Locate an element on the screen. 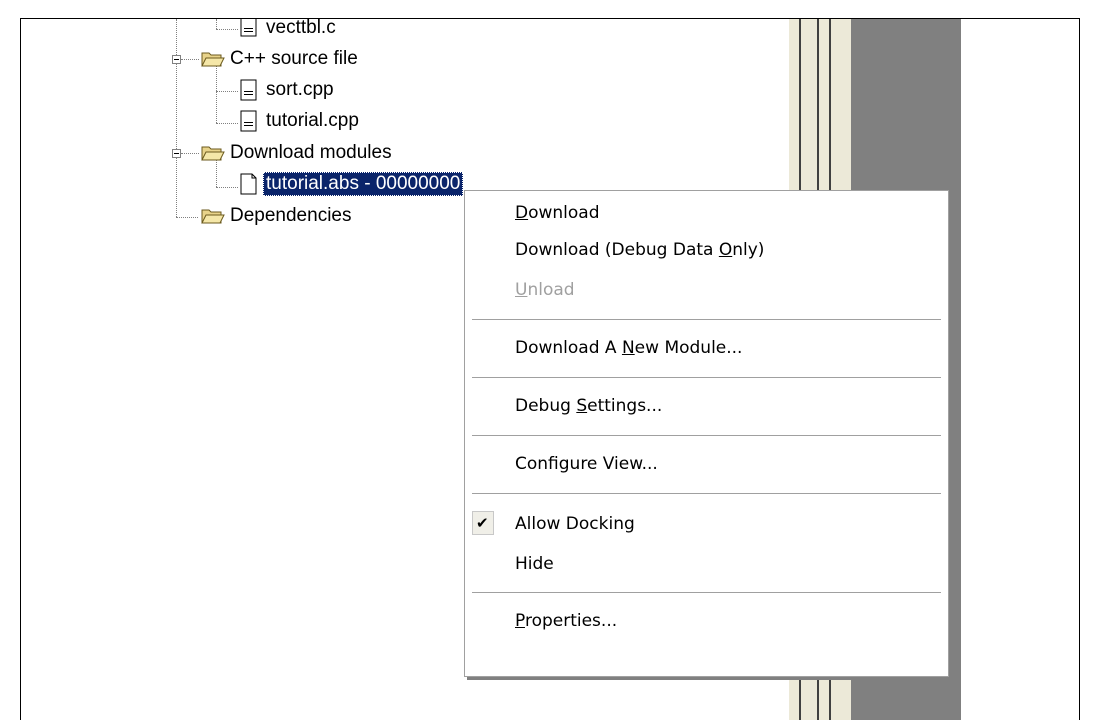  tree-item-tutorial-abs: tutorial.abs - 00000000 is located at coordinates (281, 184).